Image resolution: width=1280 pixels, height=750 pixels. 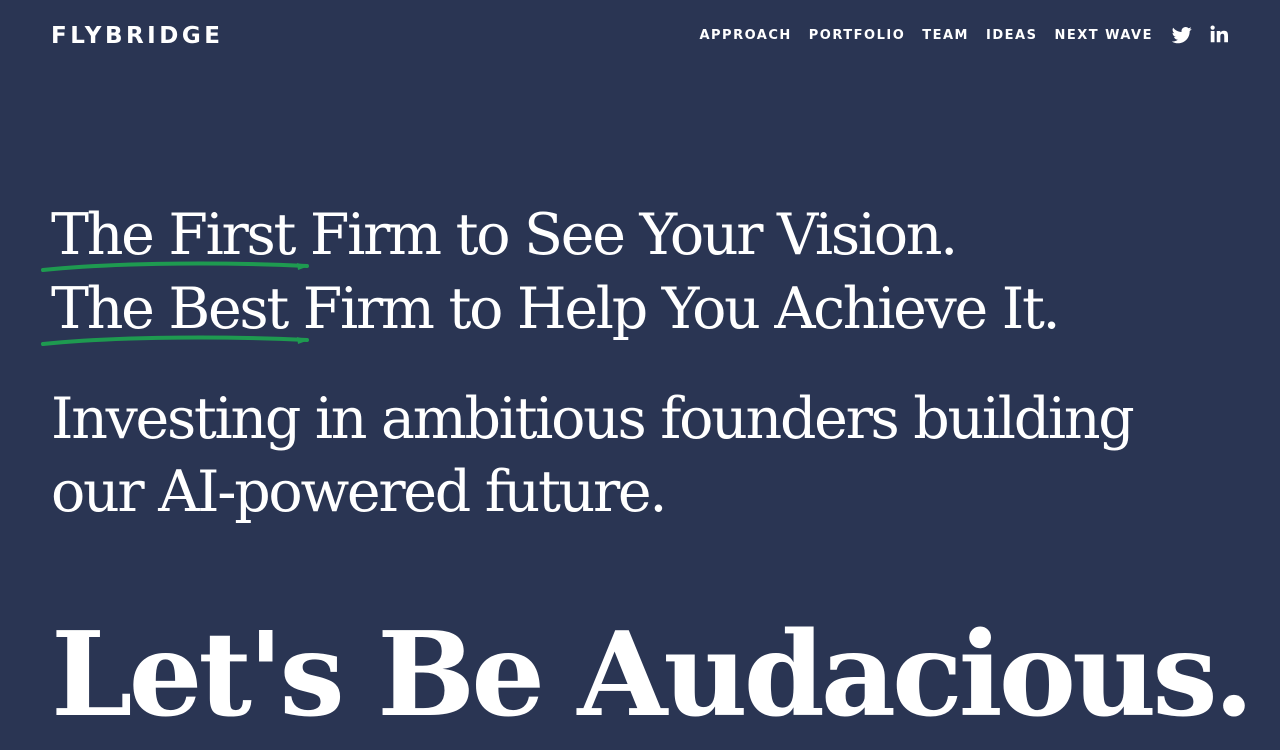 I want to click on linkedin-icon, so click(x=1220, y=35).